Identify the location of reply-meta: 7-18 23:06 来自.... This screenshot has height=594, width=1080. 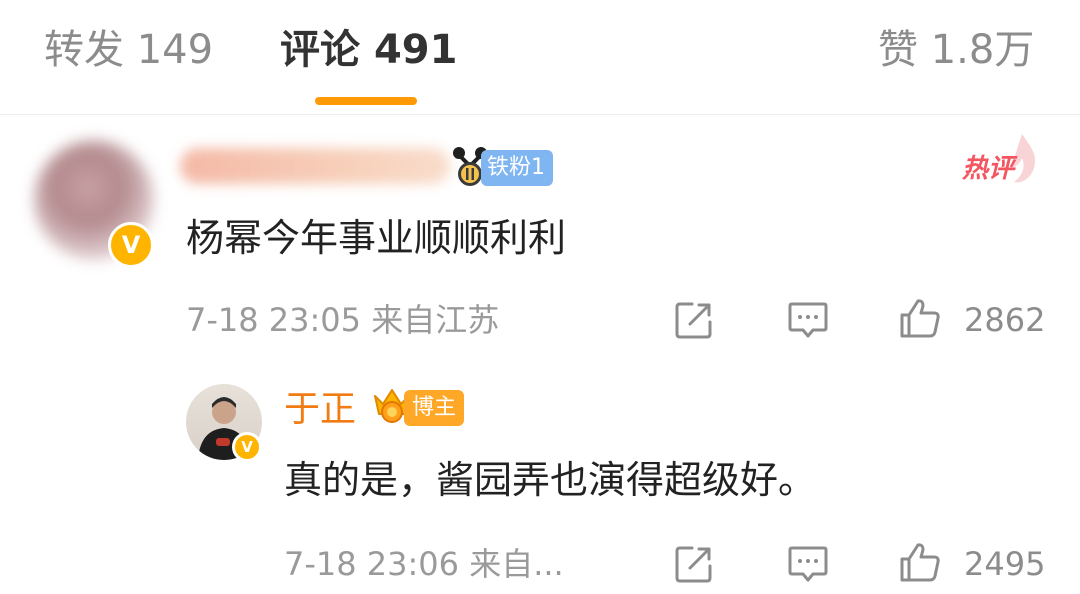
(424, 564).